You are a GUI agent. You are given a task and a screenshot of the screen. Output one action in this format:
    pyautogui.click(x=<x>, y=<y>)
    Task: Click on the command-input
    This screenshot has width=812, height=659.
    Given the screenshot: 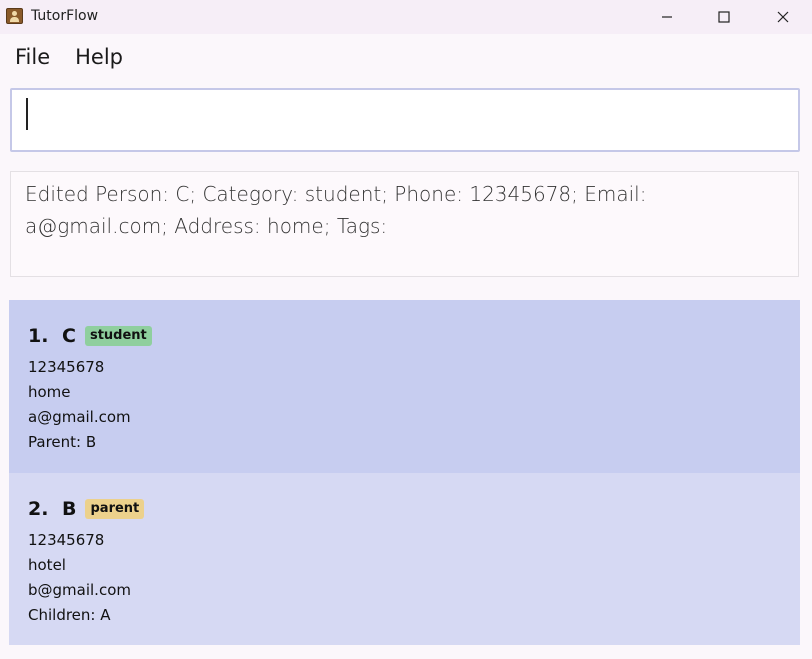 What is the action you would take?
    pyautogui.click(x=405, y=120)
    